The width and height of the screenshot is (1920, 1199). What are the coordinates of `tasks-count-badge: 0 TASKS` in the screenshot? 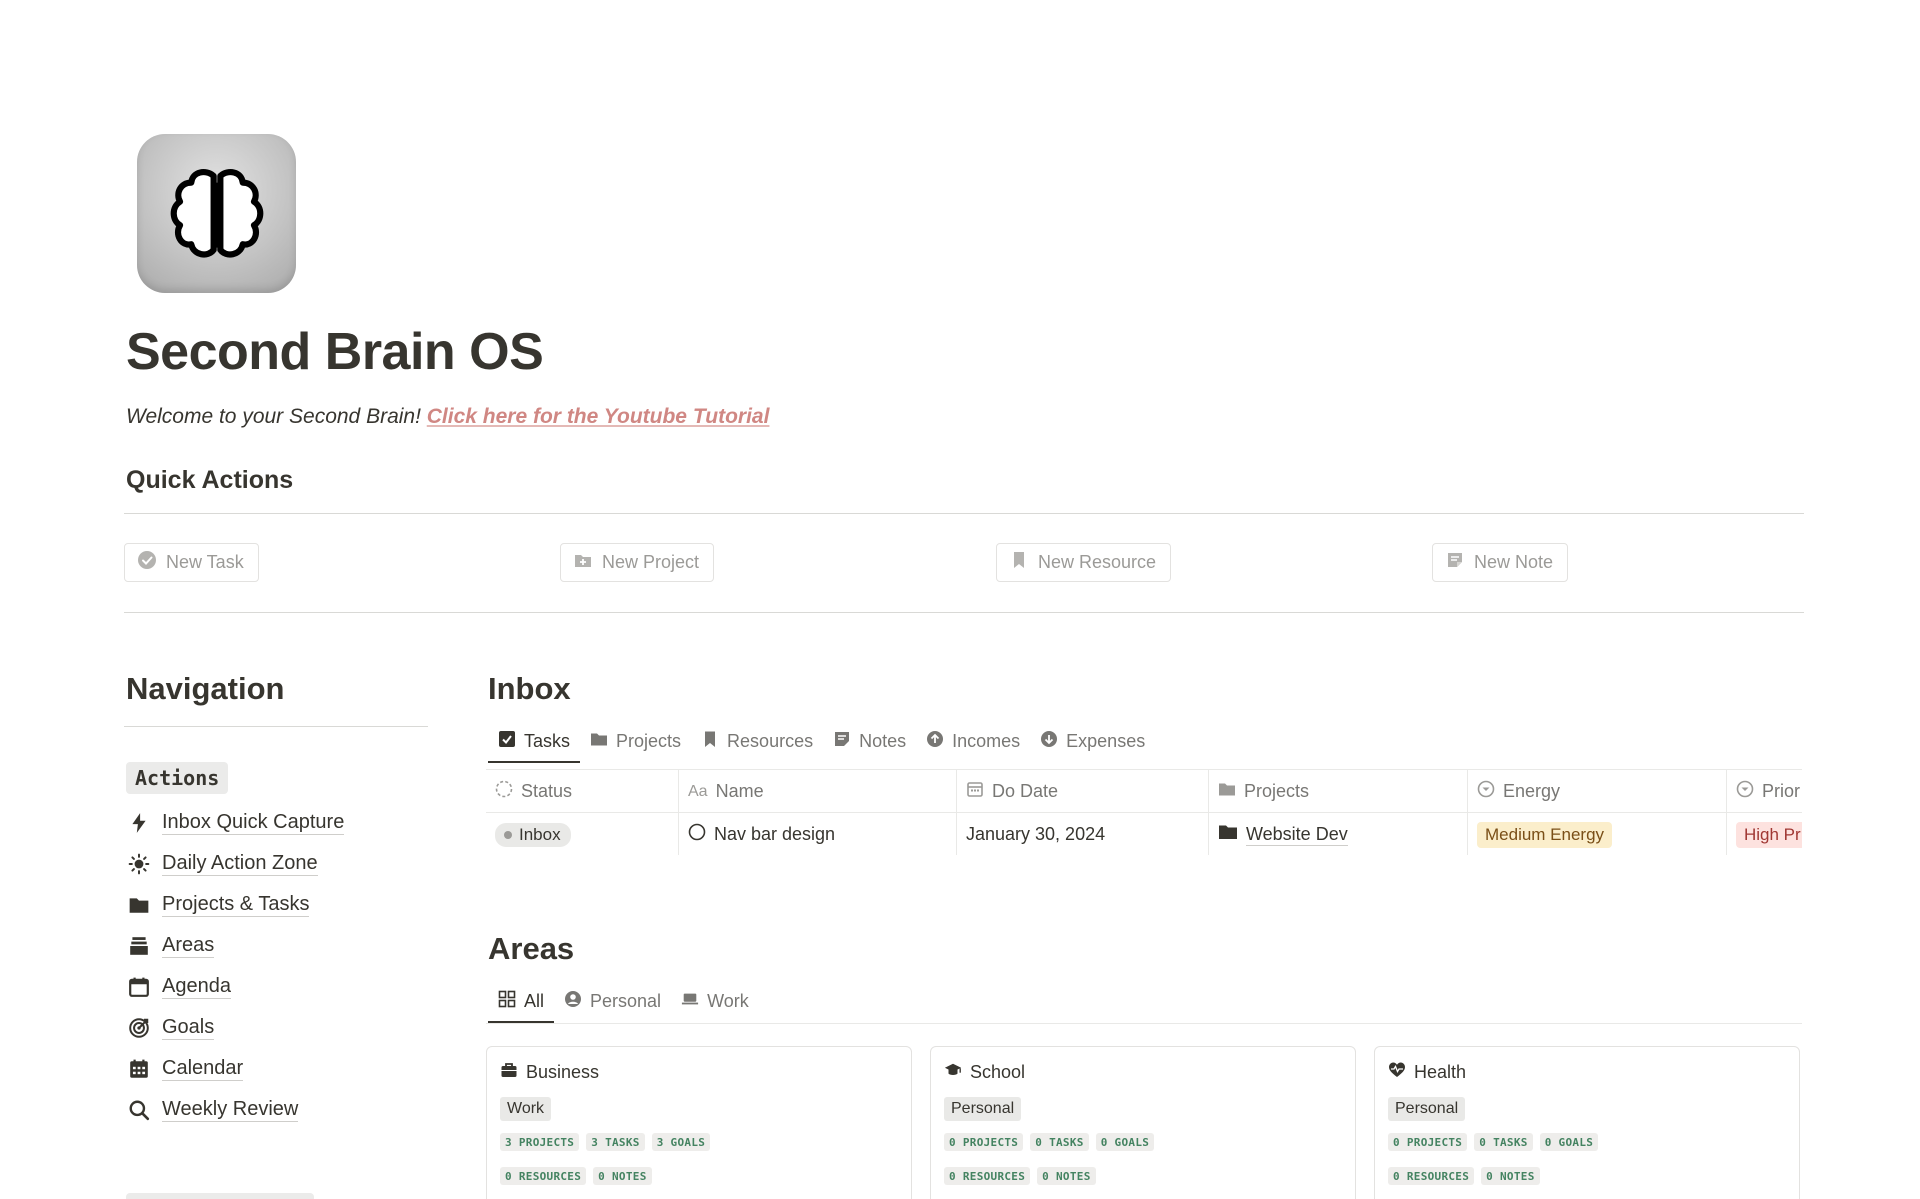 It's located at (1059, 1142).